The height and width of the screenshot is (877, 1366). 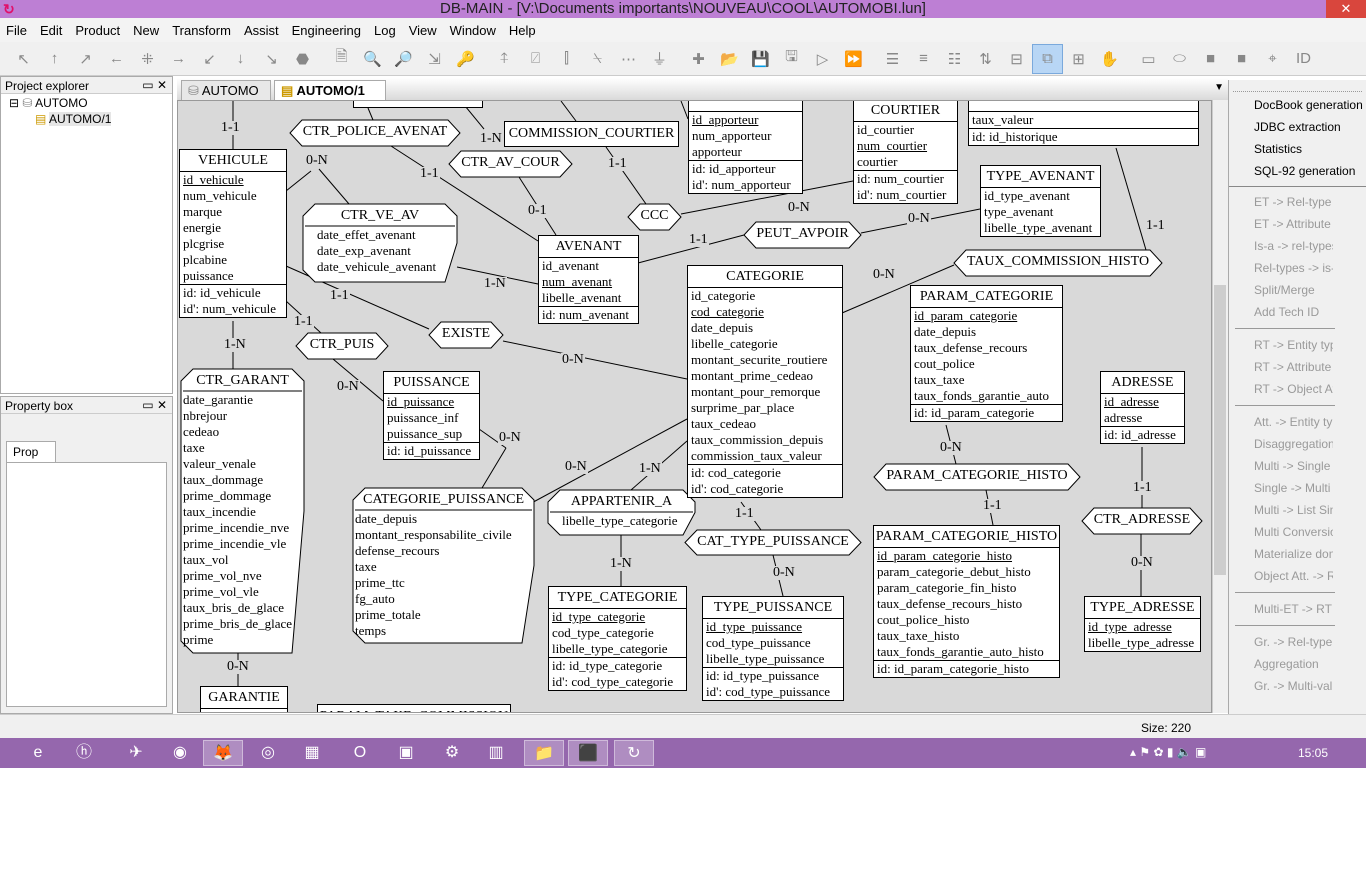 What do you see at coordinates (180, 753) in the screenshot?
I see `media-icon: ◉` at bounding box center [180, 753].